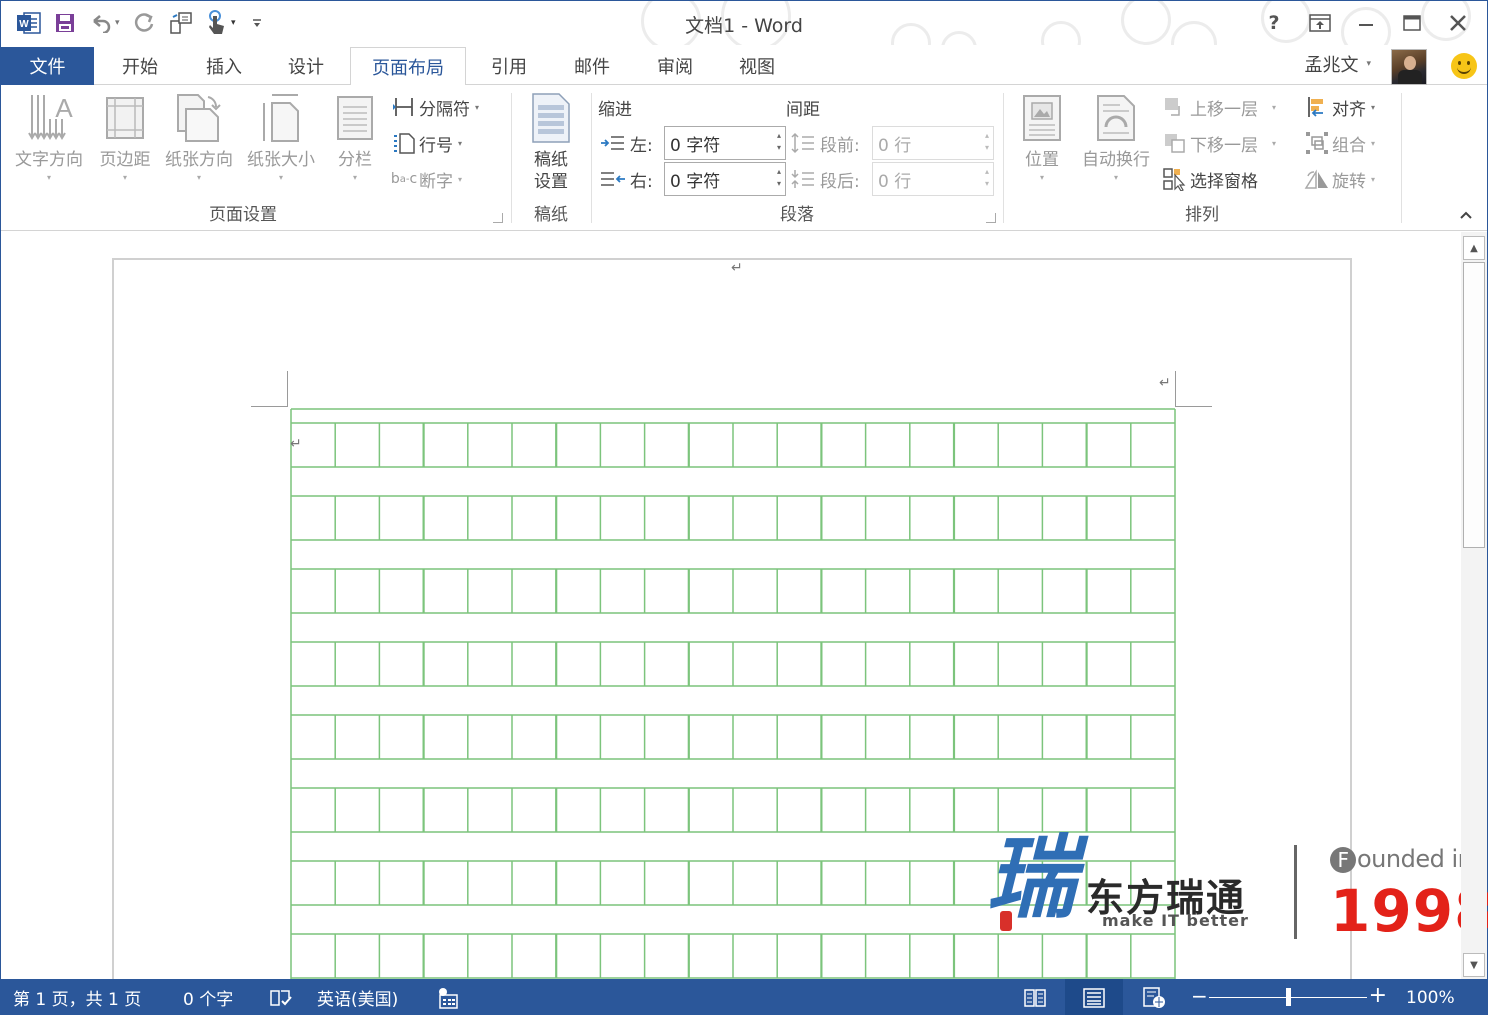 The width and height of the screenshot is (1488, 1015). What do you see at coordinates (49, 160) in the screenshot?
I see `text-direction-label: 文字方向` at bounding box center [49, 160].